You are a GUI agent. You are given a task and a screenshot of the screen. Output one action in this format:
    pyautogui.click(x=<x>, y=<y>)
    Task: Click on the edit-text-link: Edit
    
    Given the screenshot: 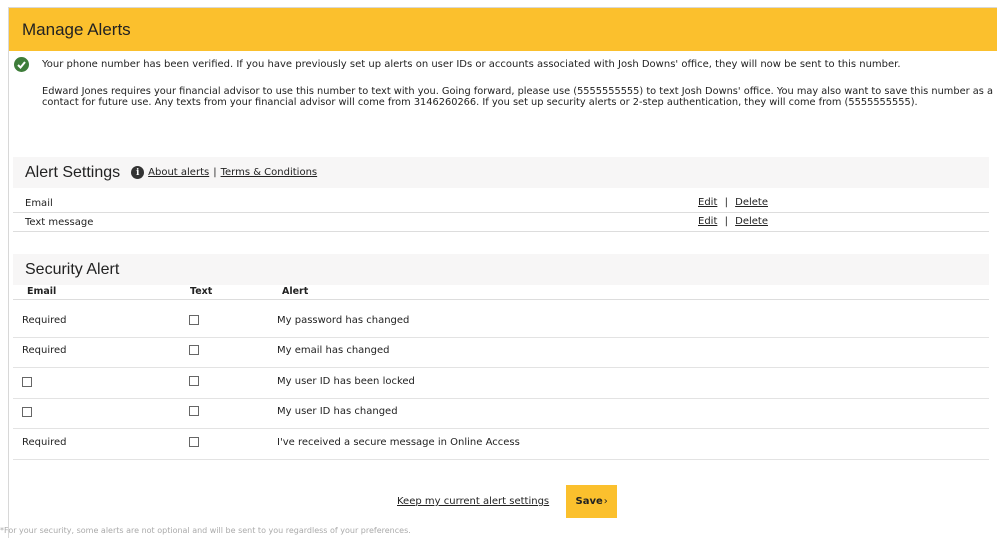 What is the action you would take?
    pyautogui.click(x=707, y=221)
    